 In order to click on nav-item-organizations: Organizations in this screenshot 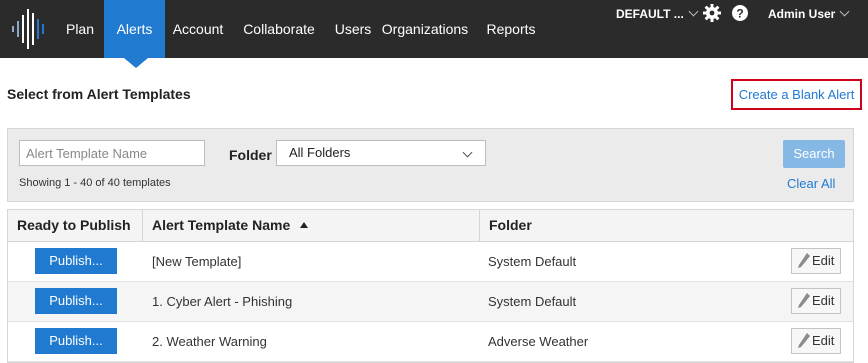, I will do `click(425, 29)`.